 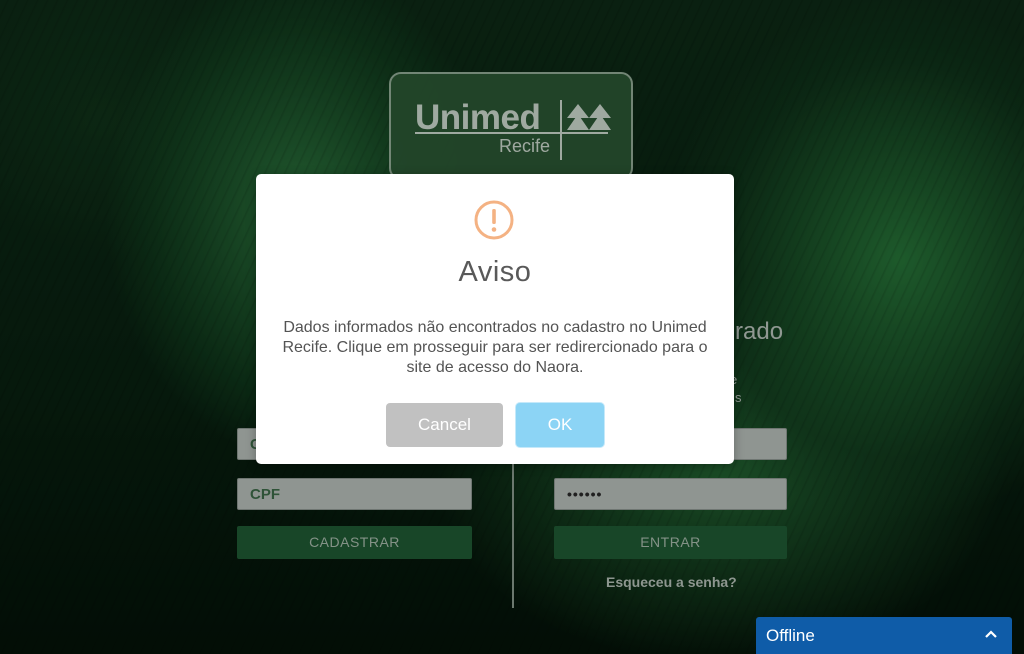 What do you see at coordinates (884, 635) in the screenshot?
I see `chat-widget-bar: Offline` at bounding box center [884, 635].